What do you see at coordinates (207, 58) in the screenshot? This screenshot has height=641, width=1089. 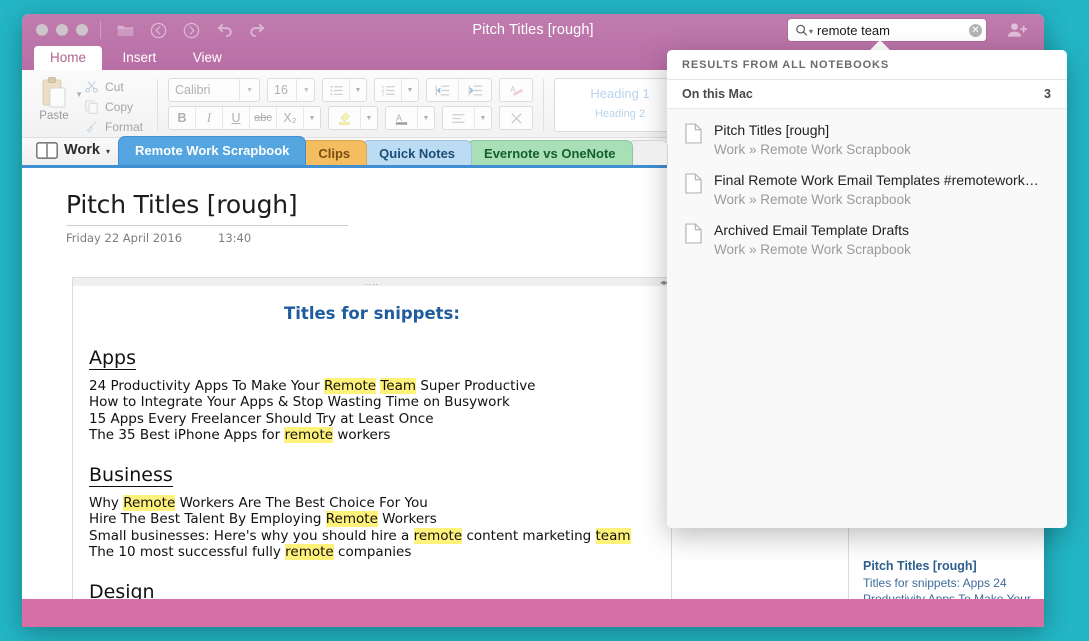 I see `ribbon-tab-view: View` at bounding box center [207, 58].